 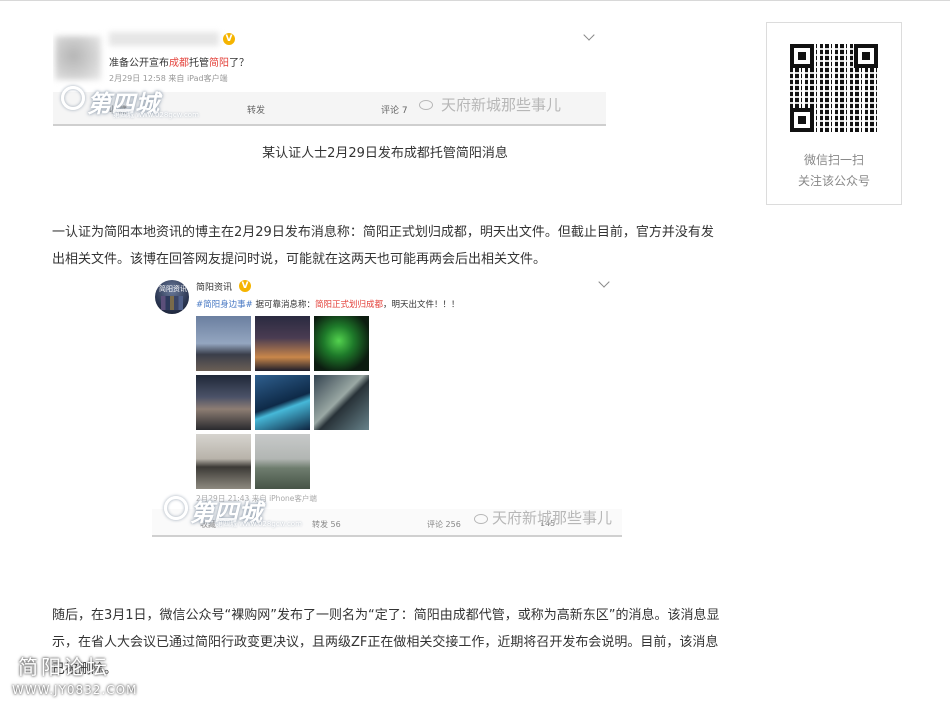 What do you see at coordinates (223, 461) in the screenshot?
I see `photo-riverbank` at bounding box center [223, 461].